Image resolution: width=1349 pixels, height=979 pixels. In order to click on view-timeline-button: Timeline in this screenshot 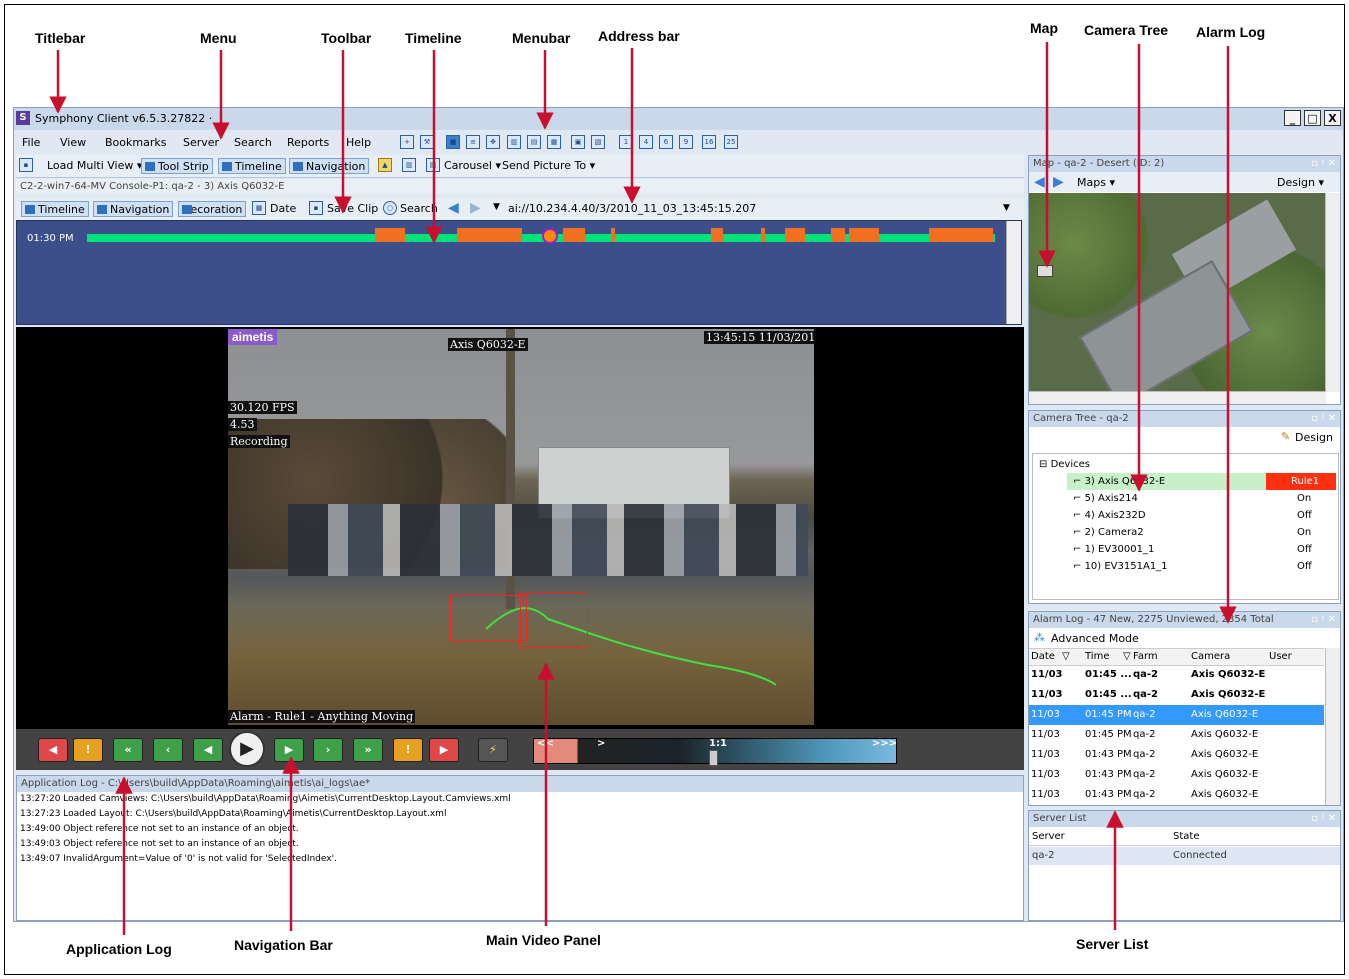, I will do `click(55, 209)`.